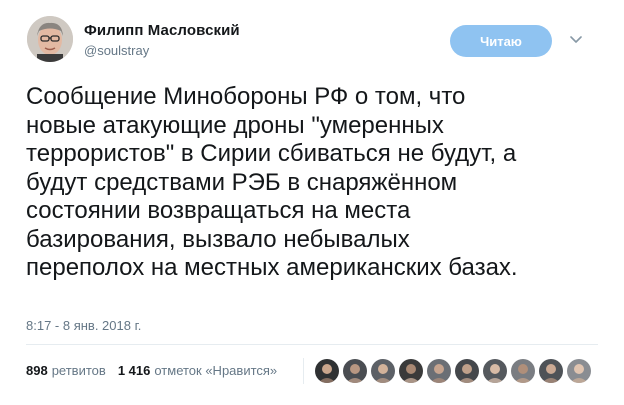 The height and width of the screenshot is (405, 624). I want to click on author-handle: @soulstray, so click(116, 50).